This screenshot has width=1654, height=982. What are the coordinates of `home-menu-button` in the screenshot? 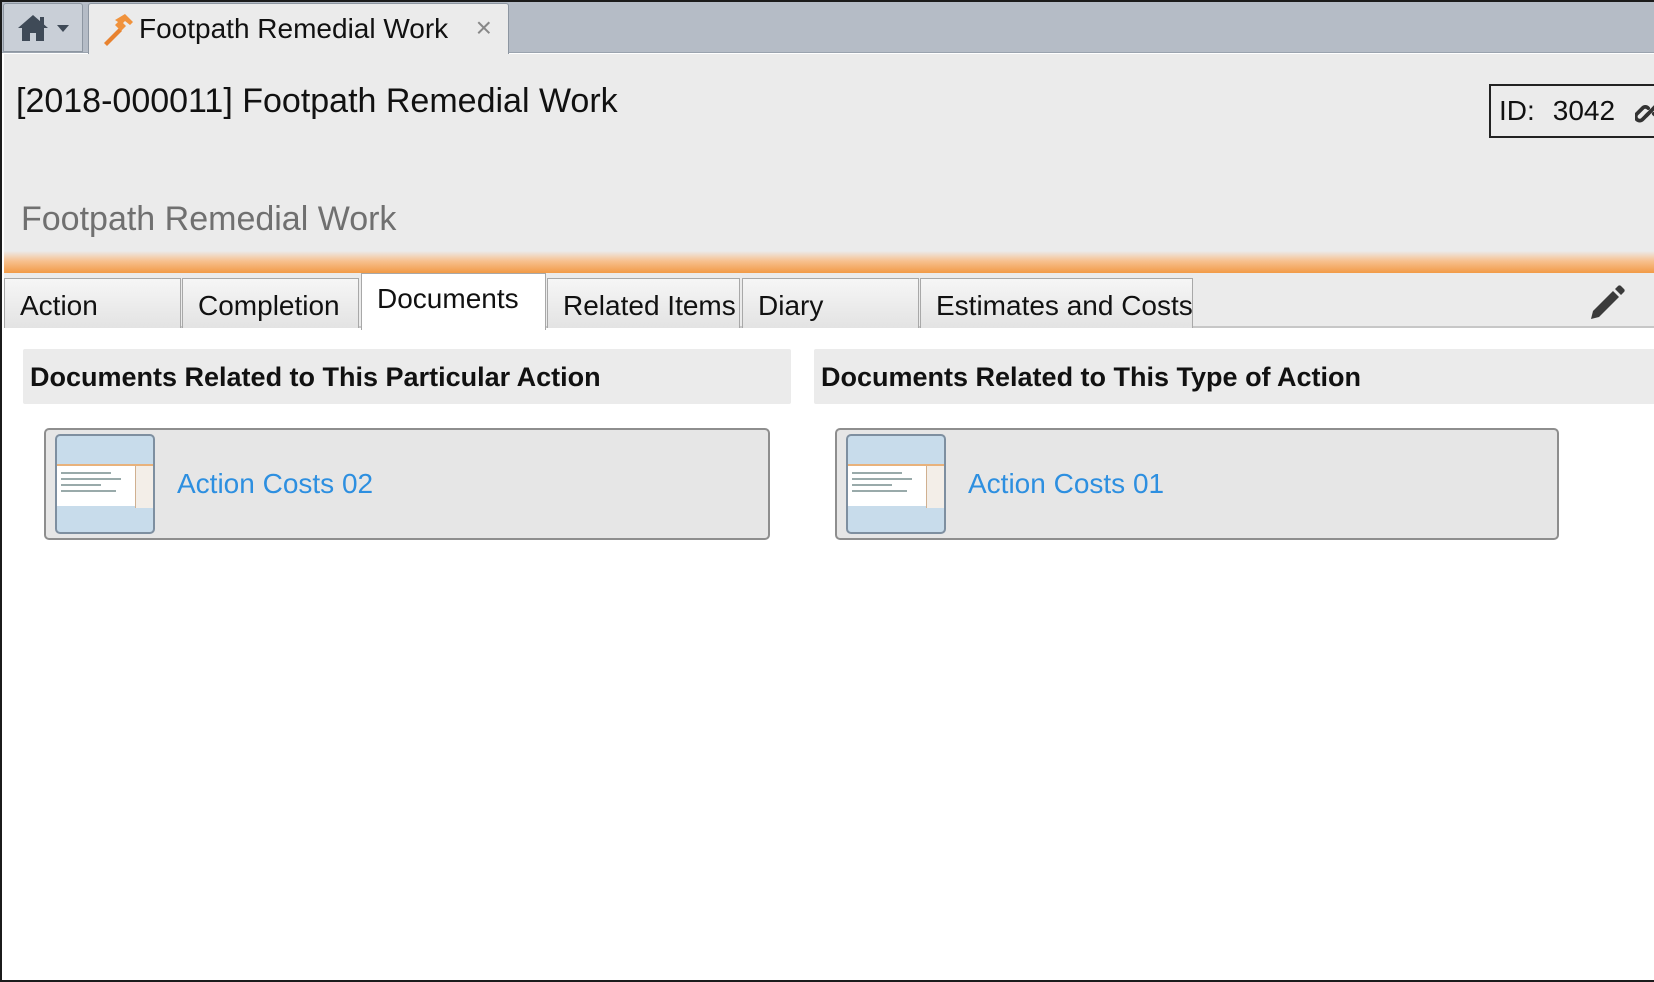 It's located at (43, 27).